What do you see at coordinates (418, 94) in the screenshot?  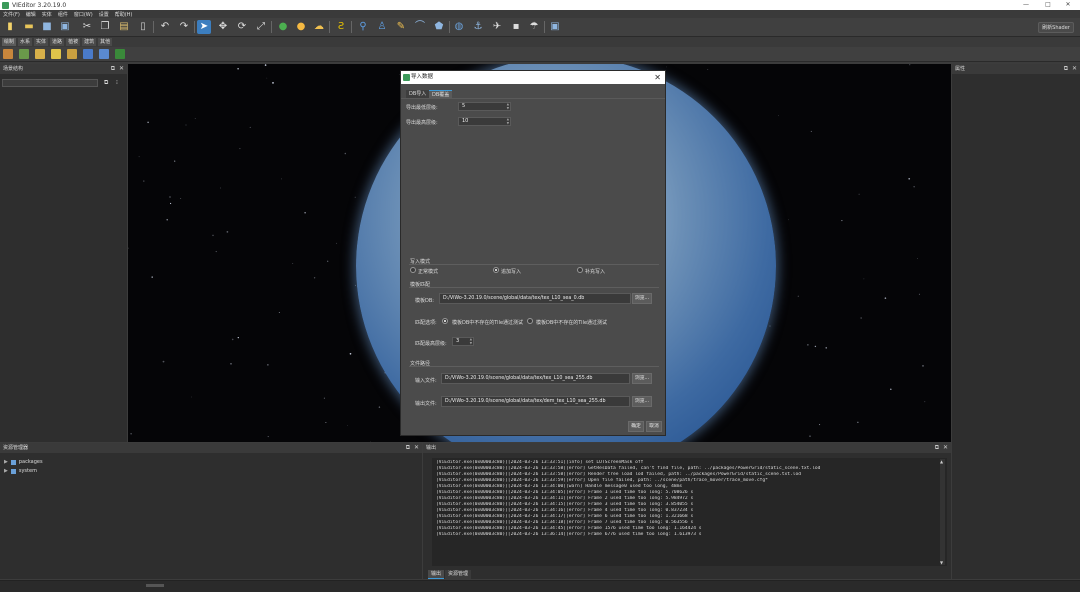 I see `tab-db-import: DB导入` at bounding box center [418, 94].